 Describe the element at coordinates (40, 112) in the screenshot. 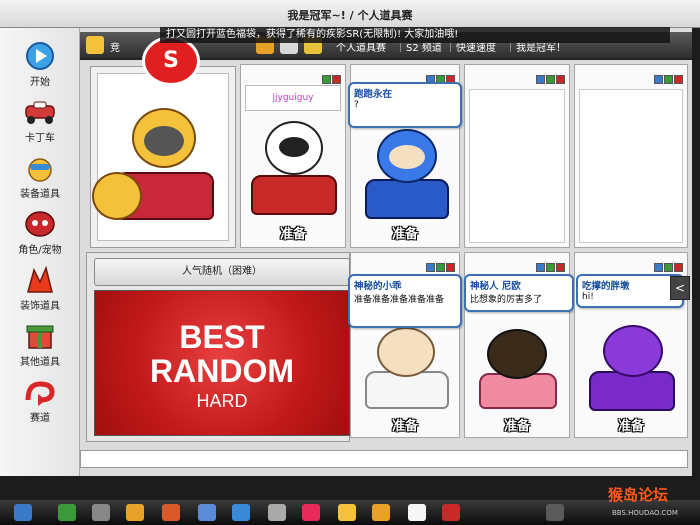

I see `kart-icon` at that location.